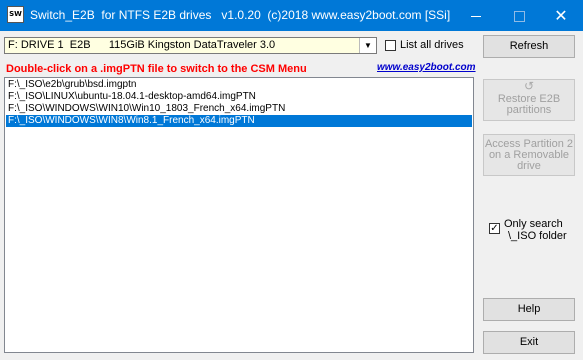  Describe the element at coordinates (537, 236) in the screenshot. I see `only-search-line2: \_ISO folder` at that location.